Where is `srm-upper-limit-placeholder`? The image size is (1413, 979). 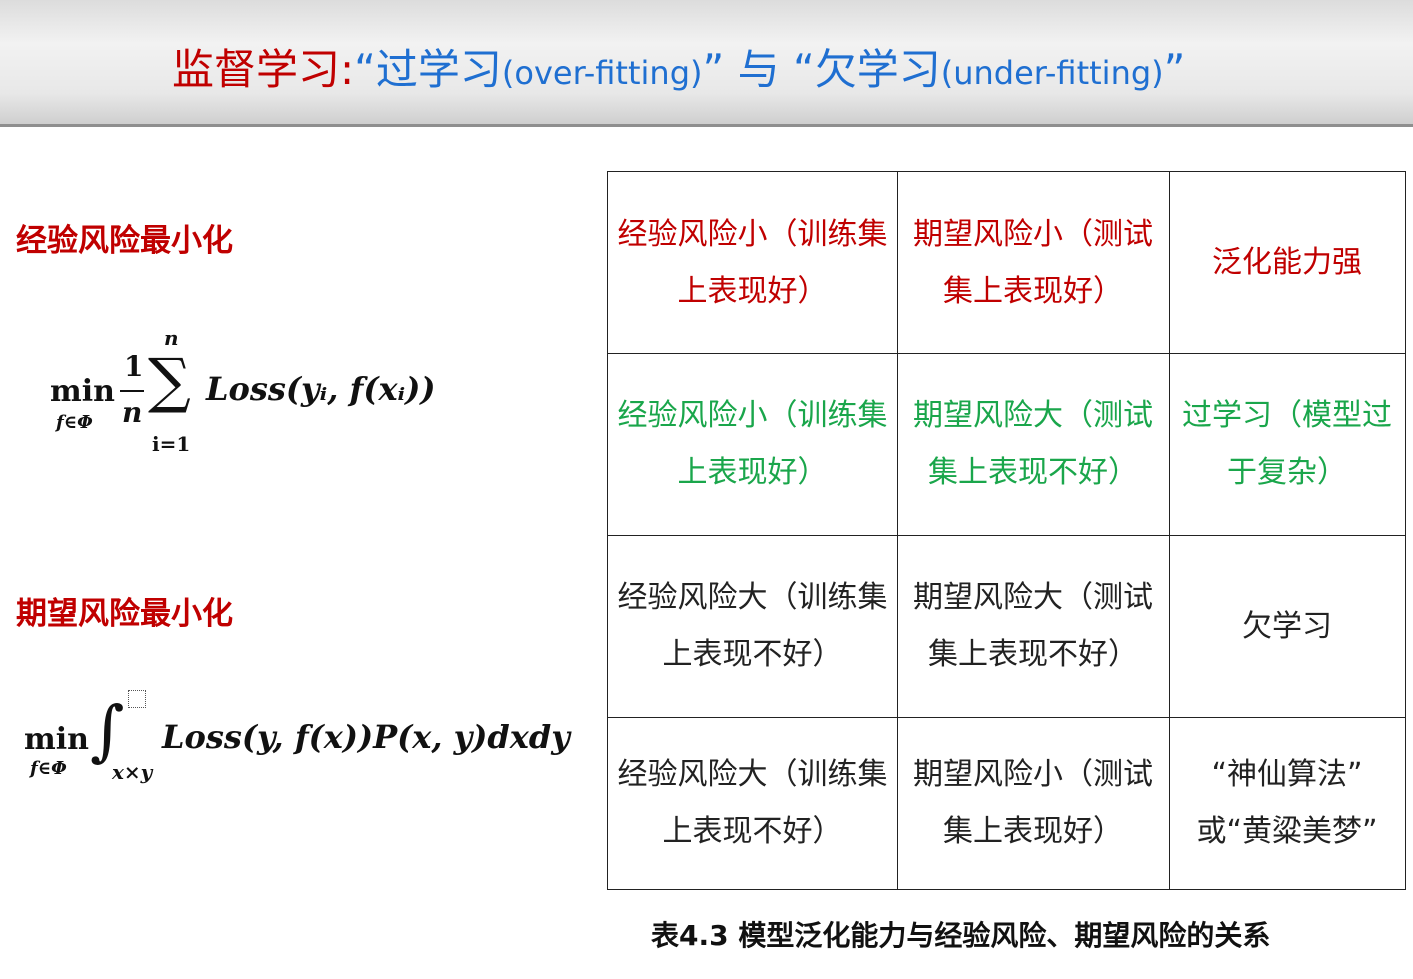
srm-upper-limit-placeholder is located at coordinates (137, 699).